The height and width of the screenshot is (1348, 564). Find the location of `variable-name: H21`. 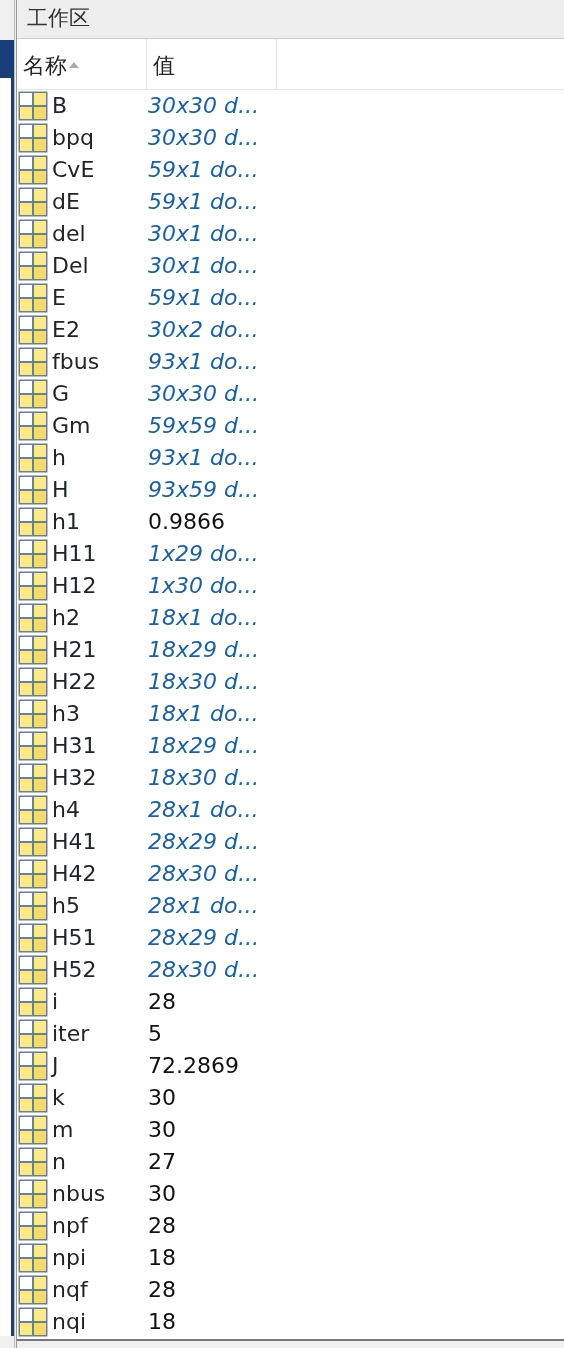

variable-name: H21 is located at coordinates (100, 650).